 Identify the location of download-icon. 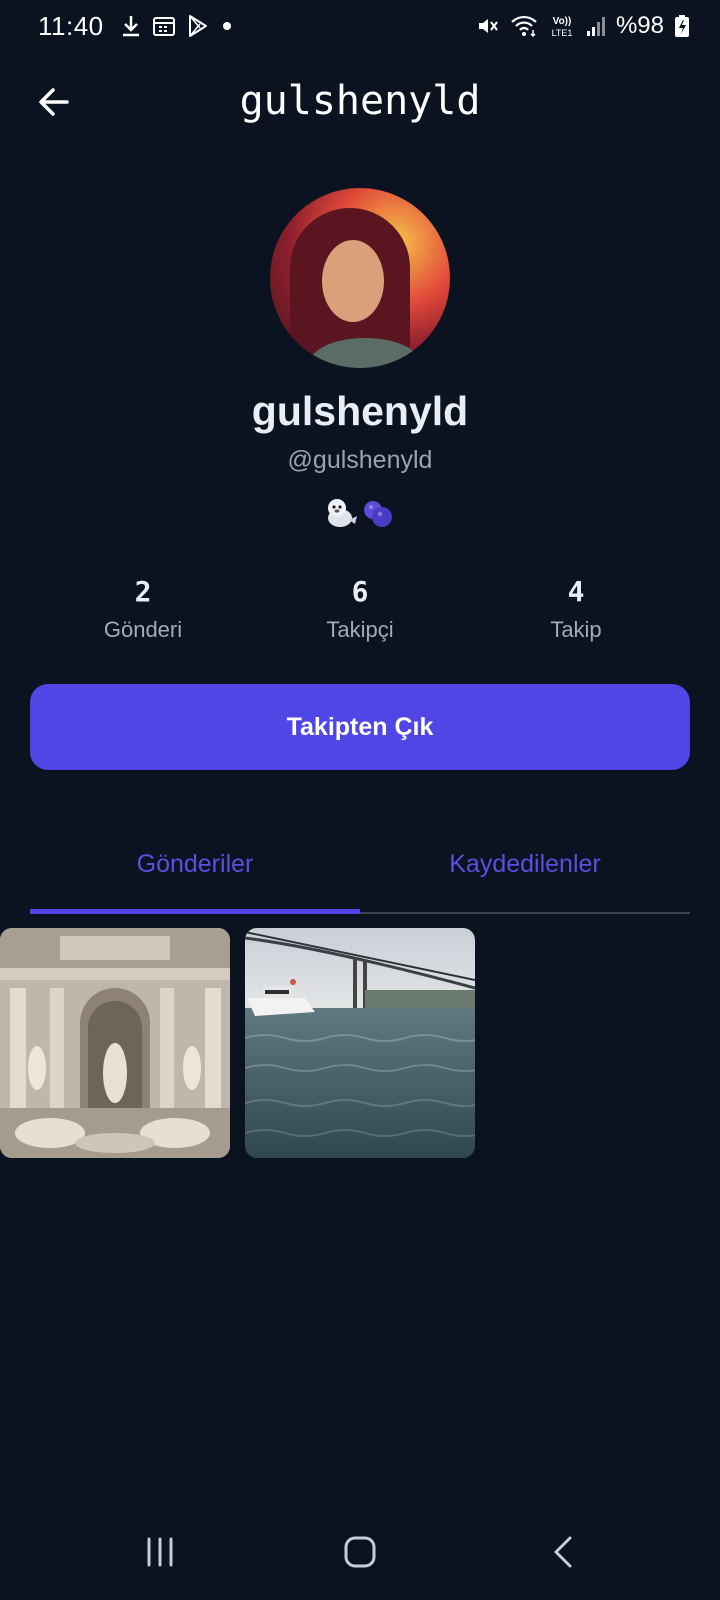
(131, 26).